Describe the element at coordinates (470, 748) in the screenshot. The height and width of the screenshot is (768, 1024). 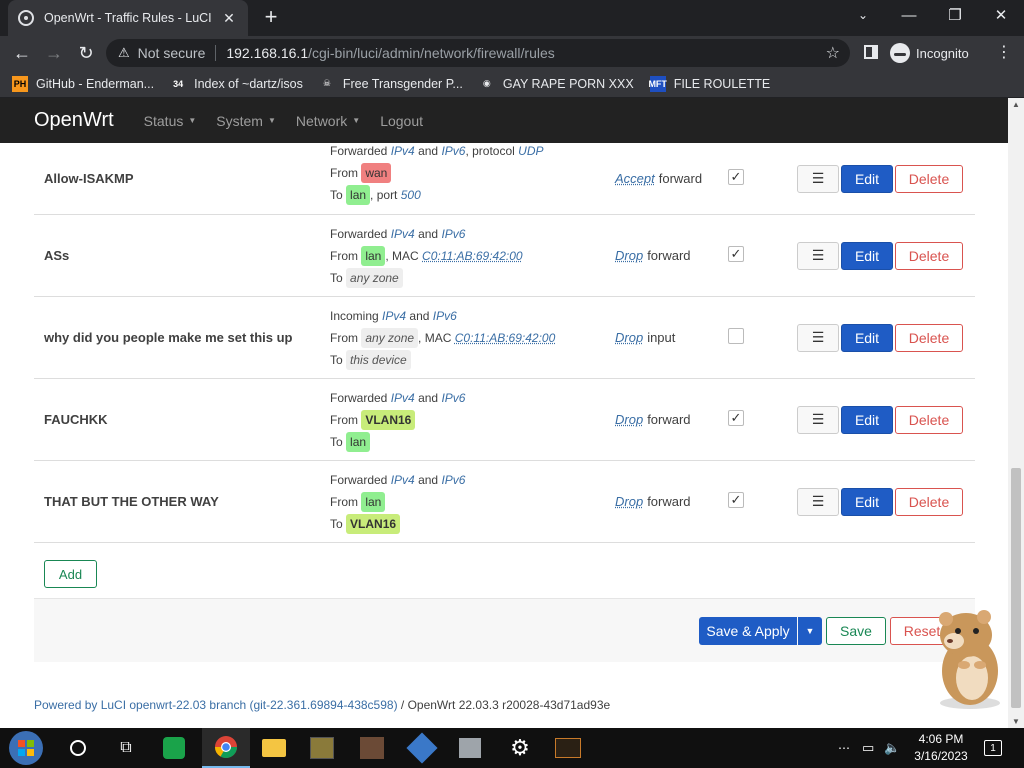
I see `archive-app-icon` at that location.